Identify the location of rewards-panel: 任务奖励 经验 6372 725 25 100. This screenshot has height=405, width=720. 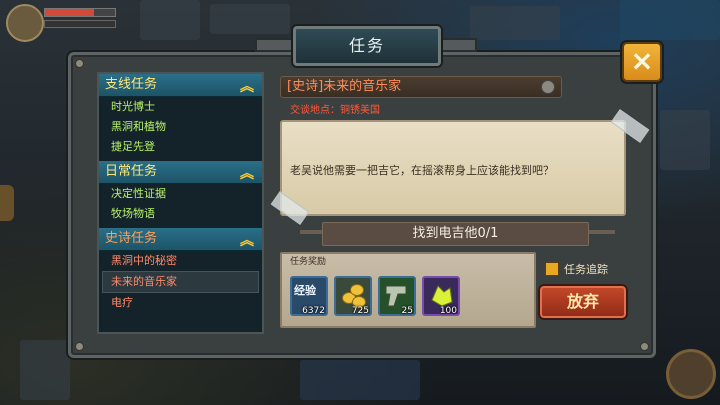
(408, 290).